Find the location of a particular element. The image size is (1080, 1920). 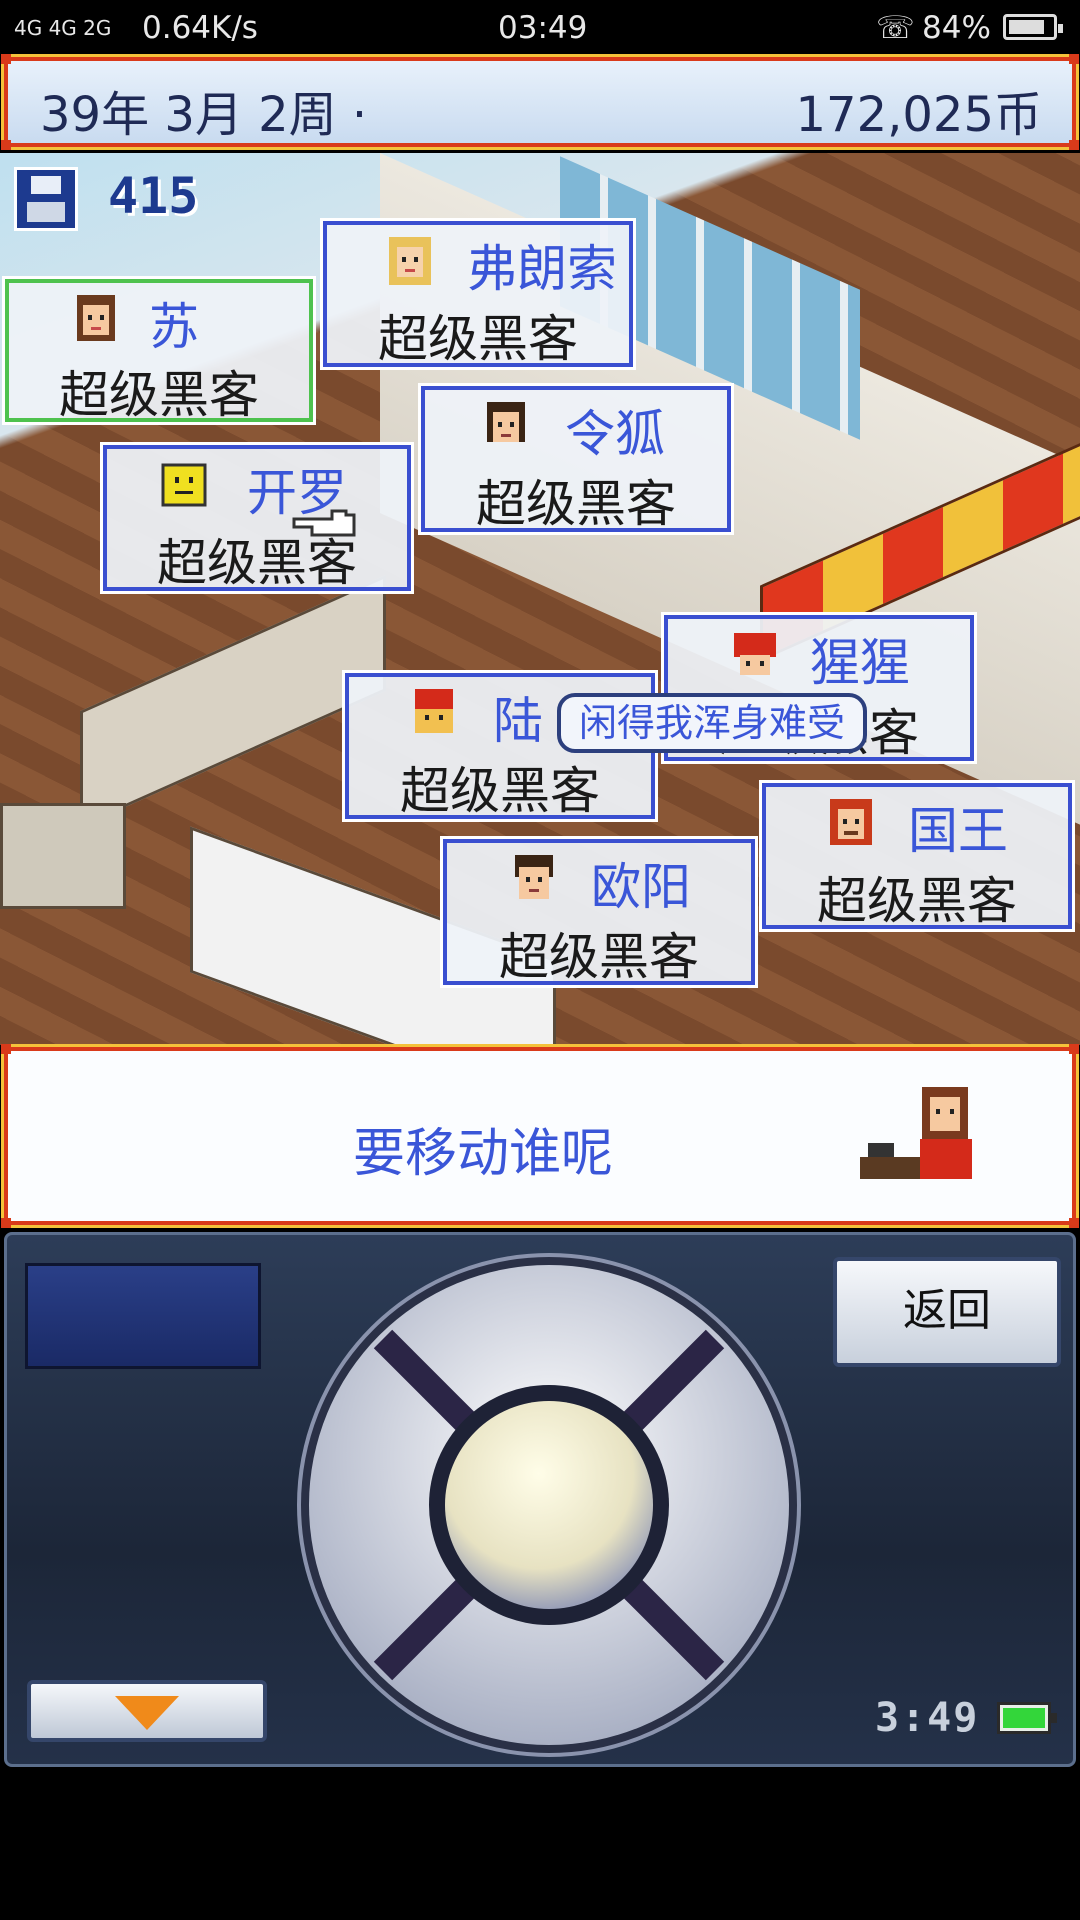

staff-name: 陆 is located at coordinates (518, 721).